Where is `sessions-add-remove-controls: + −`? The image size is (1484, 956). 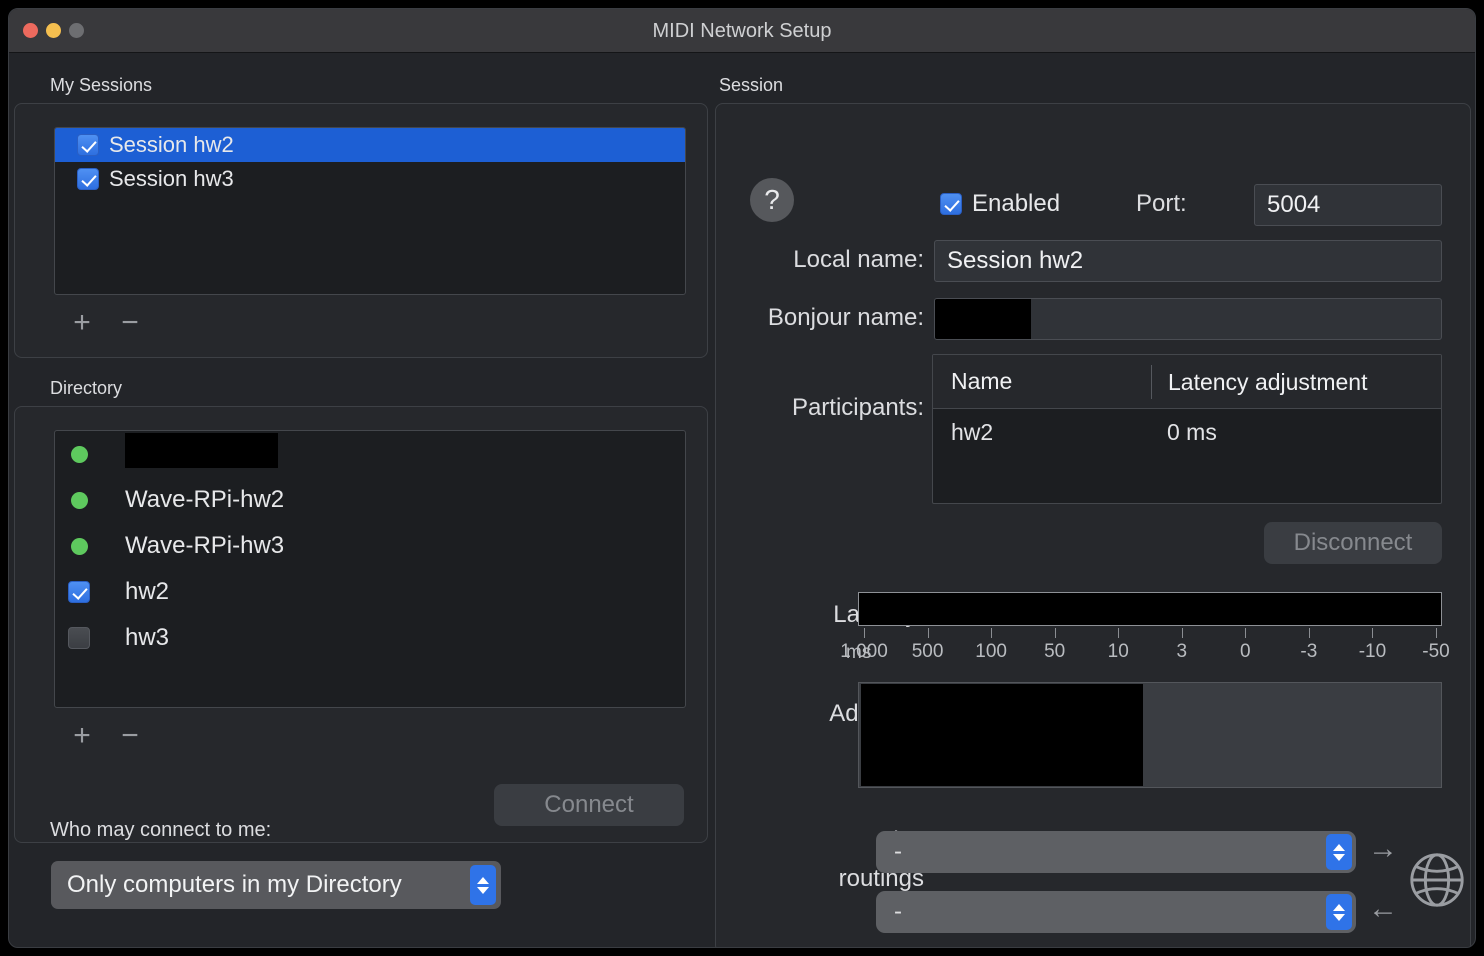
sessions-add-remove-controls: + − is located at coordinates (106, 324).